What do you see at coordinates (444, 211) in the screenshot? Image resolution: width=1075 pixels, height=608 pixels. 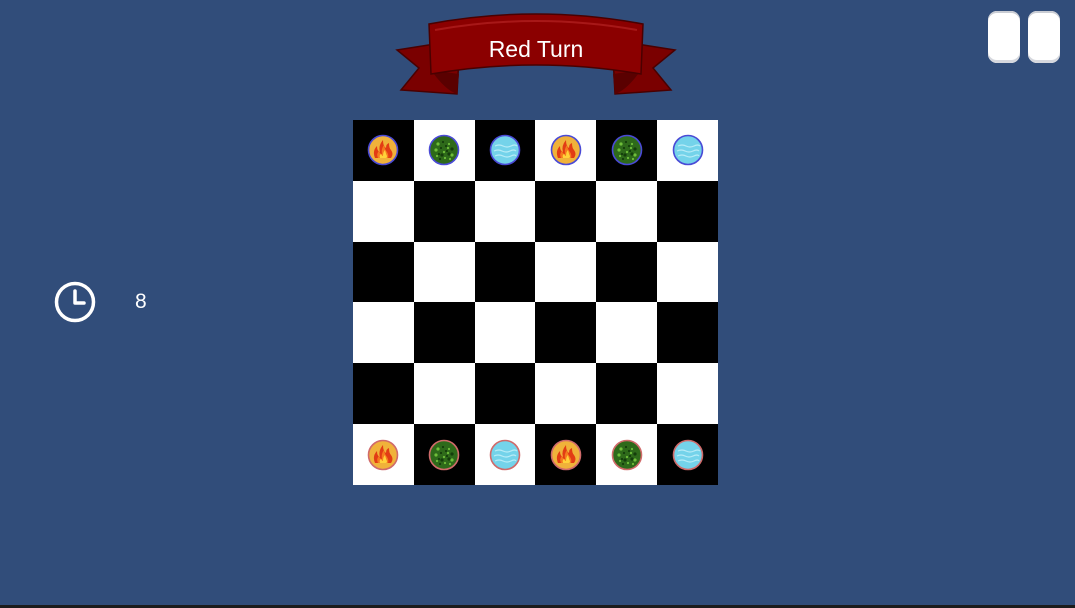 I see `board-cell-r1-c1` at bounding box center [444, 211].